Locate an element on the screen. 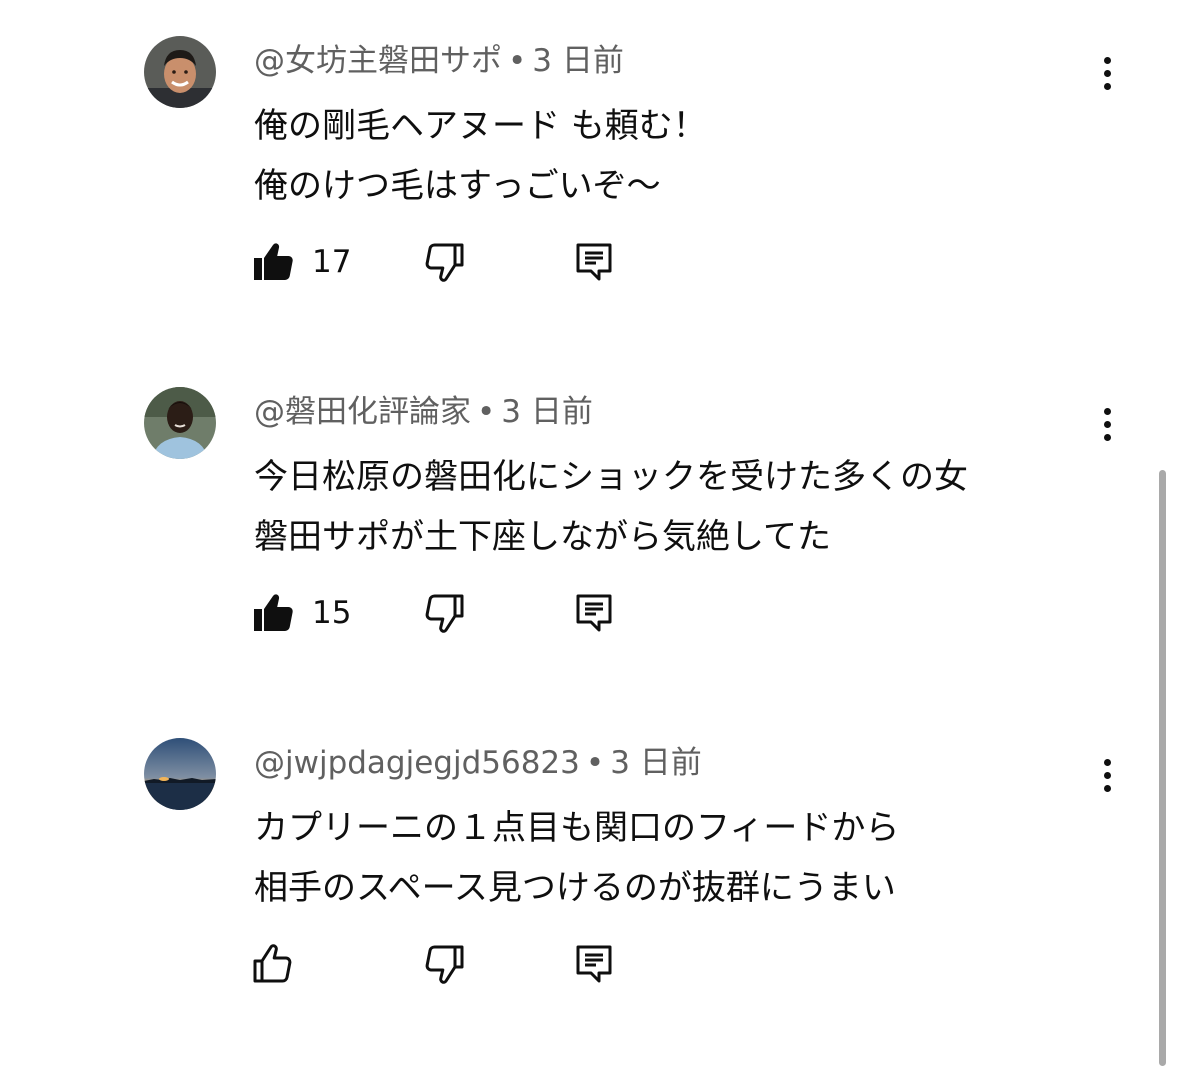  comment-line: 相手のスペース見つけるのが抜群にうまい is located at coordinates (575, 888).